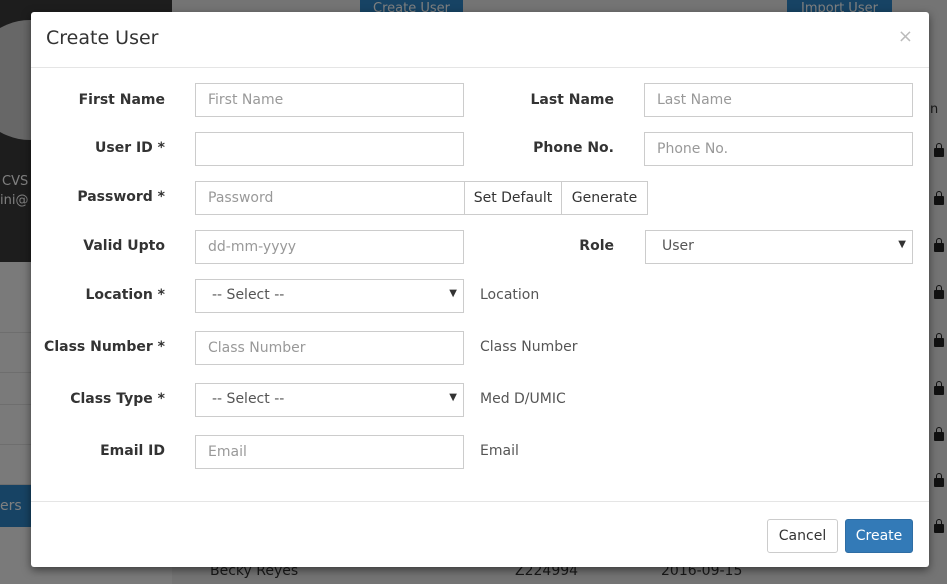  I want to click on location-select: -- Select -- ▼, so click(329, 296).